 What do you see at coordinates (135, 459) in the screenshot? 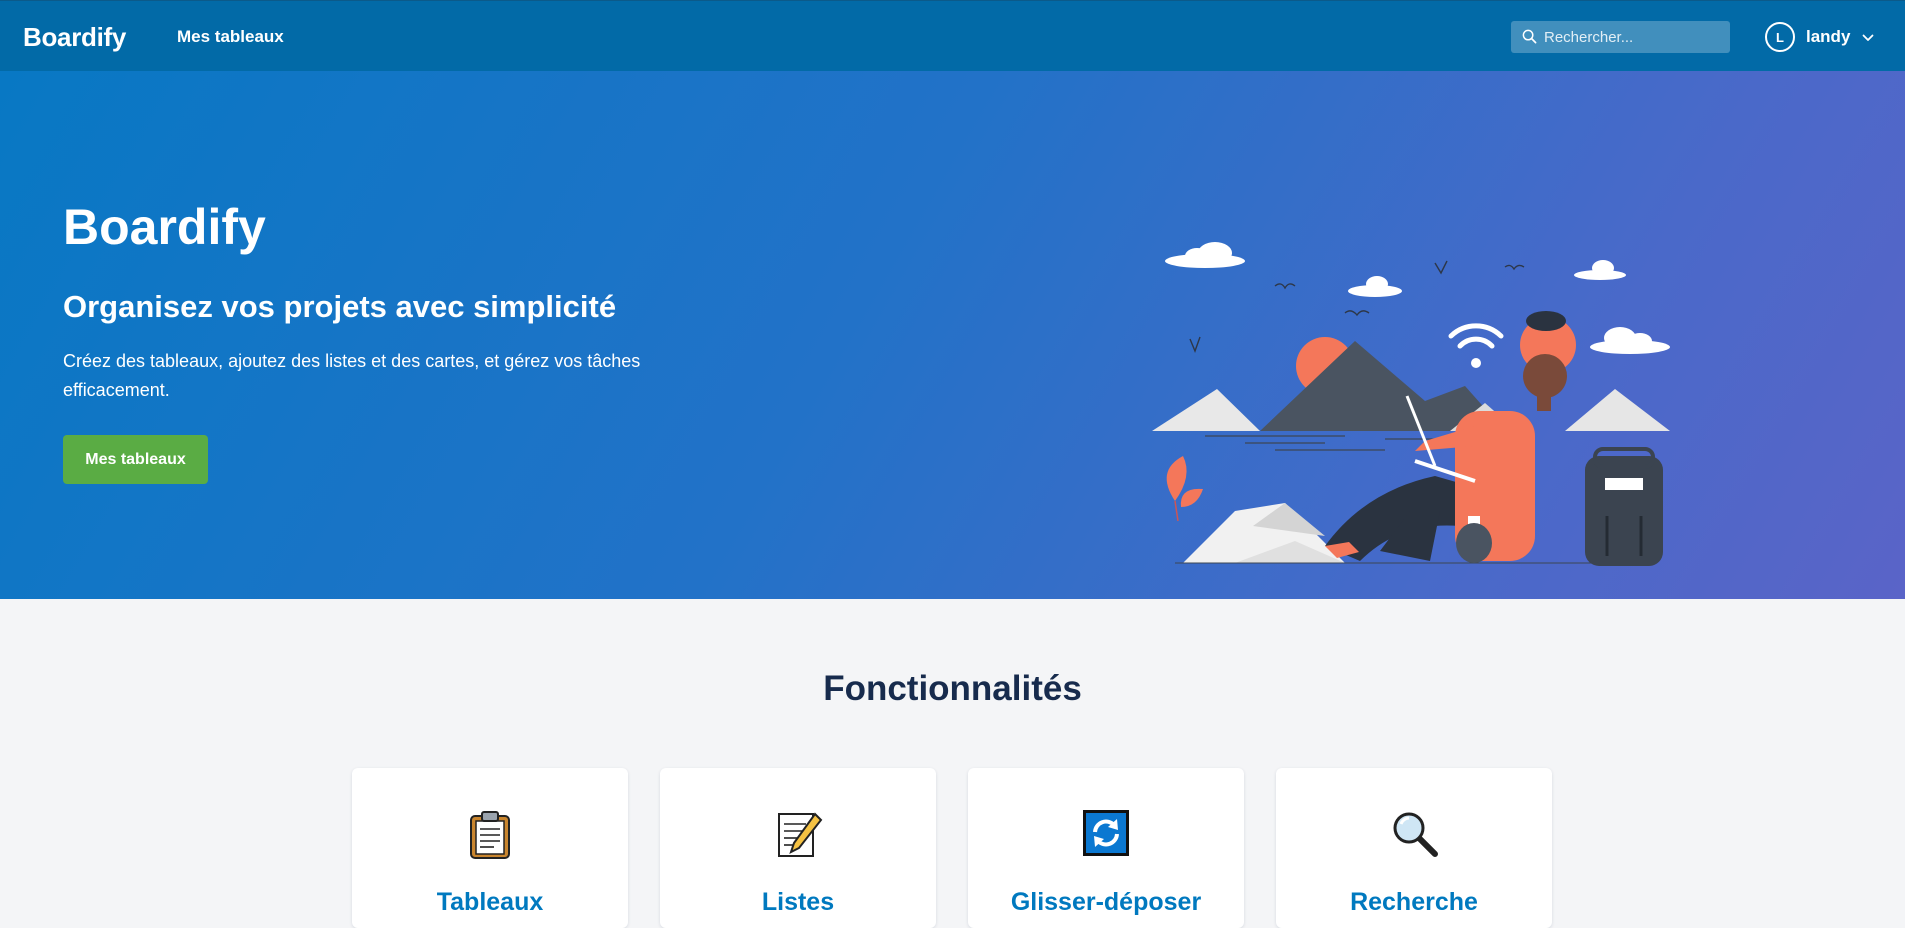
I see `my-boards-button: Mes tableaux` at bounding box center [135, 459].